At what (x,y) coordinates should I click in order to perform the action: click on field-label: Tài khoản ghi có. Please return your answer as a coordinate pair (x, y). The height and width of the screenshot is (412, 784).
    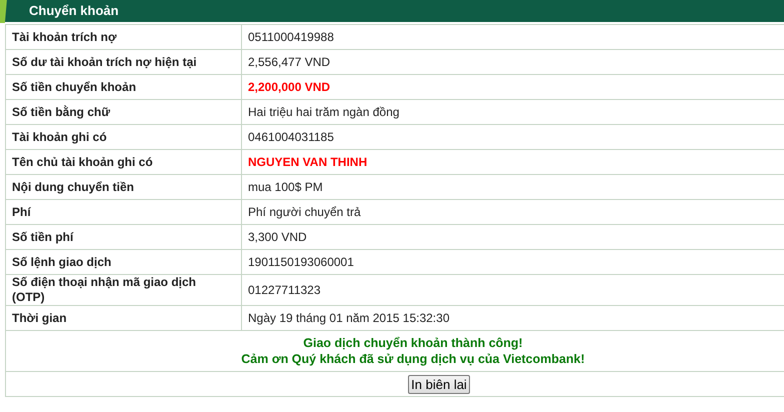
    Looking at the image, I should click on (124, 137).